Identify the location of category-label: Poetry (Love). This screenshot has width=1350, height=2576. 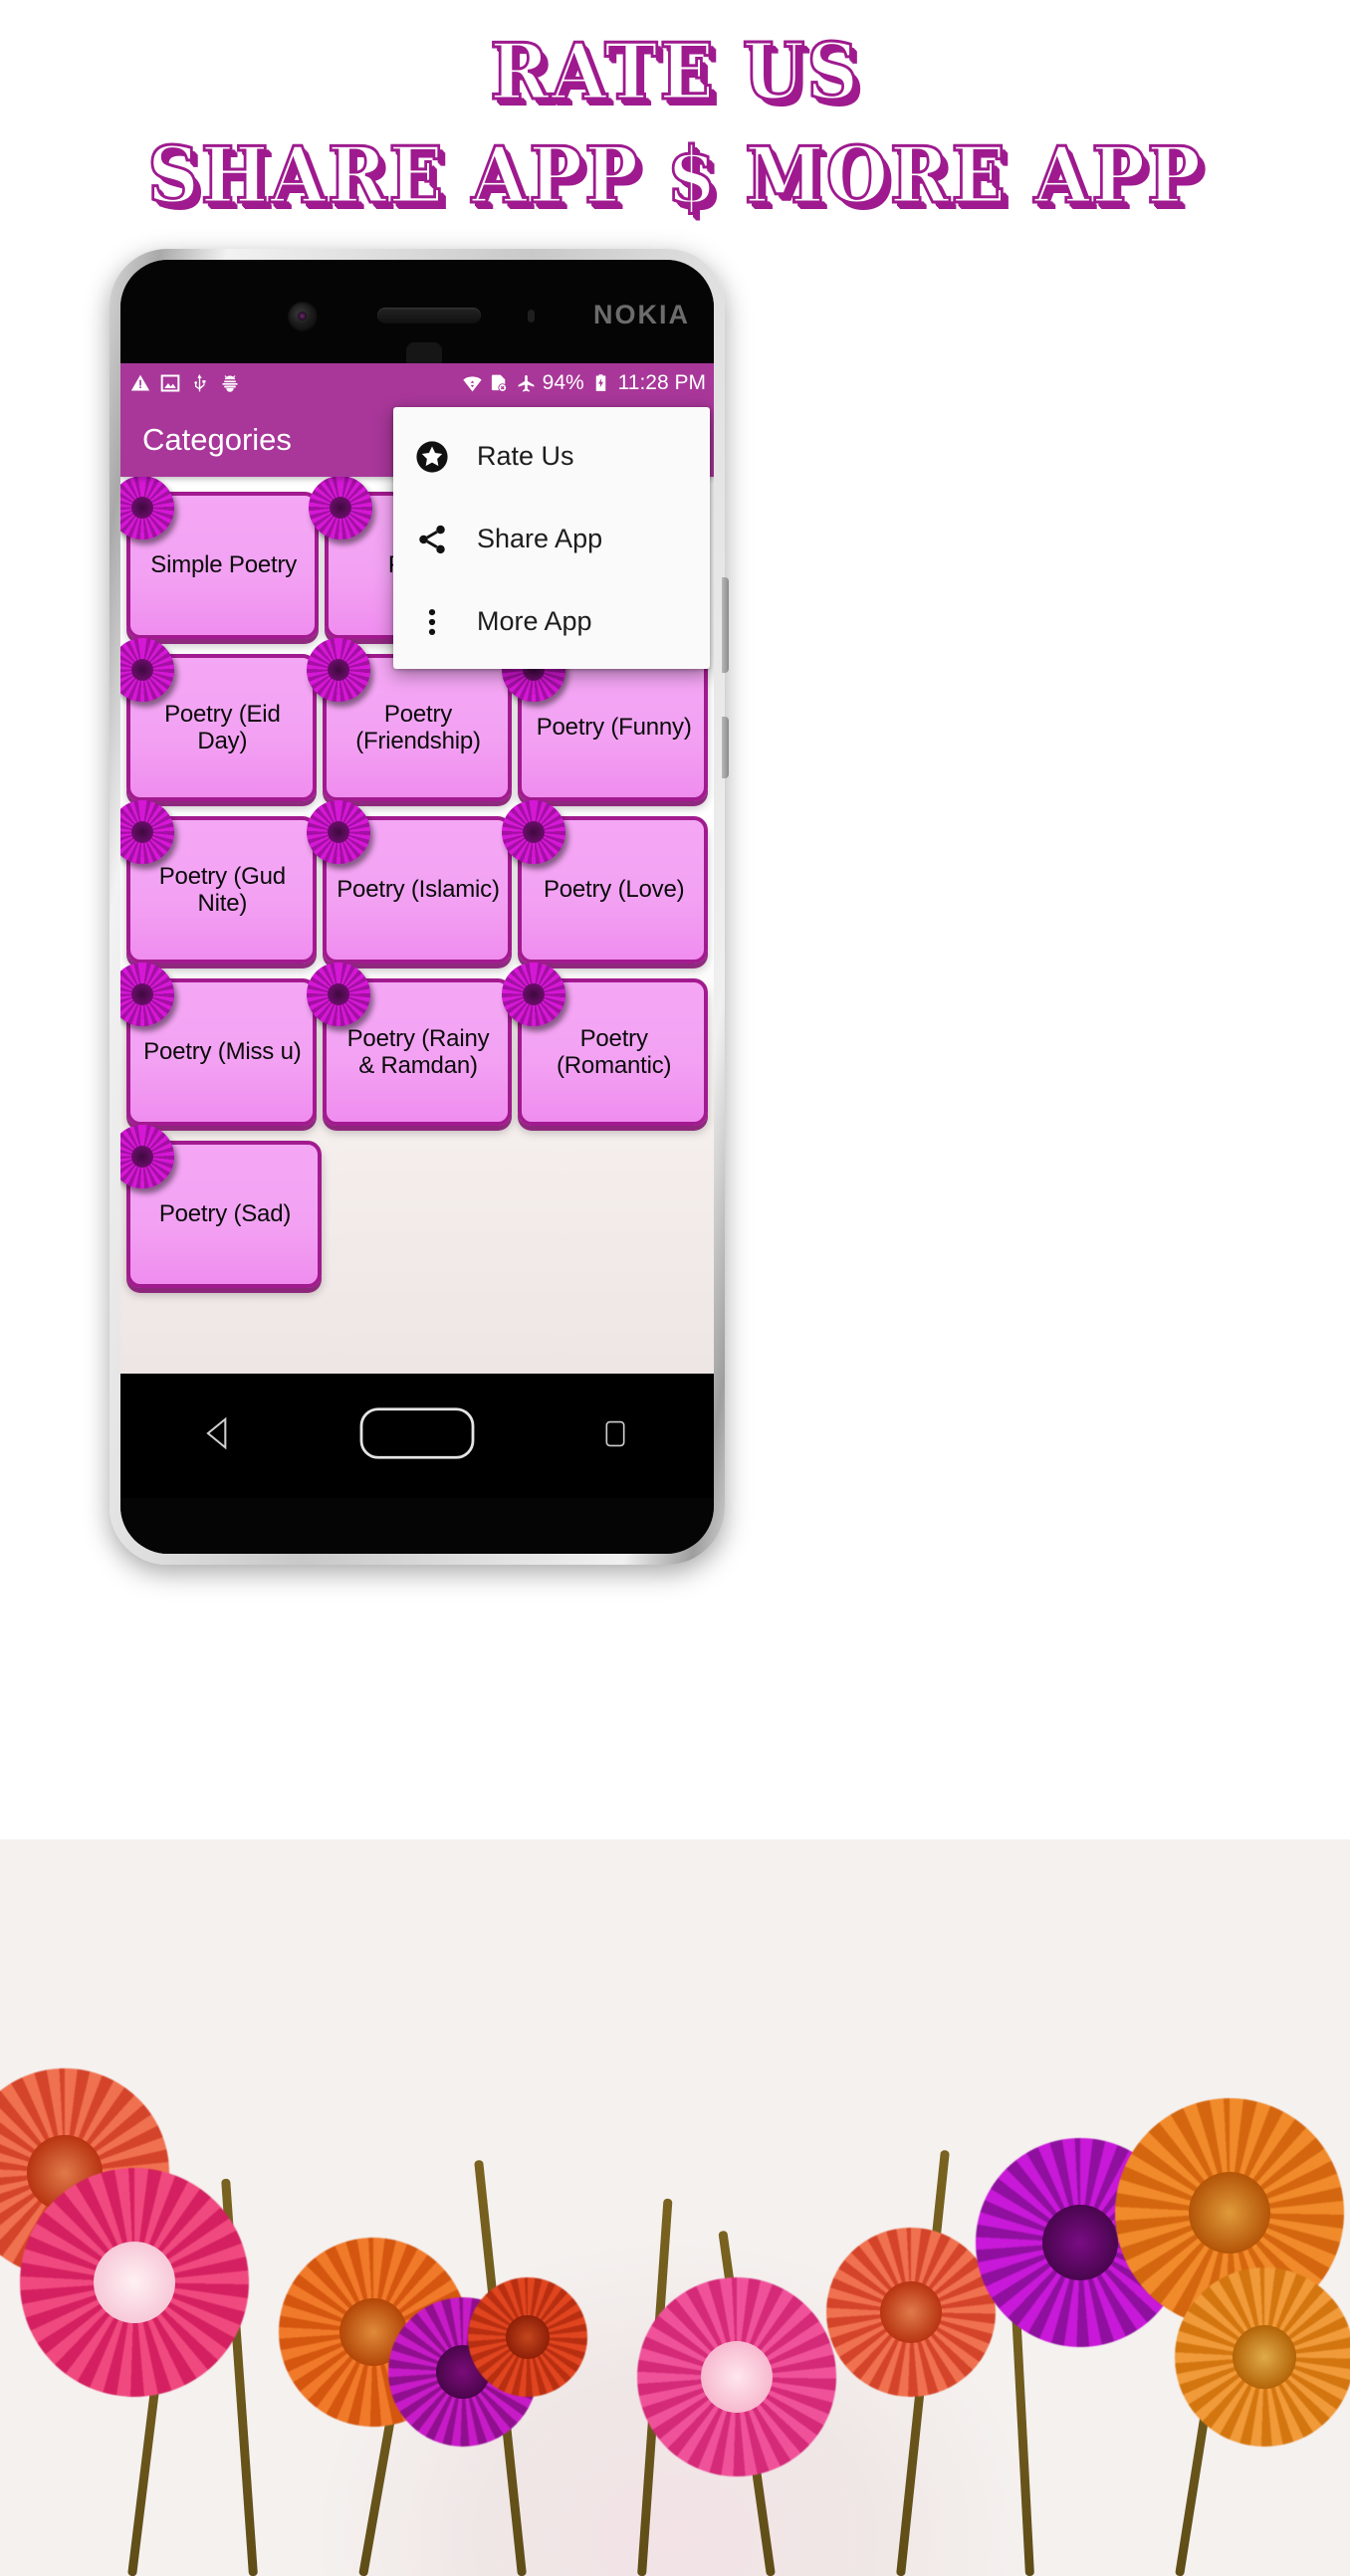
(614, 890).